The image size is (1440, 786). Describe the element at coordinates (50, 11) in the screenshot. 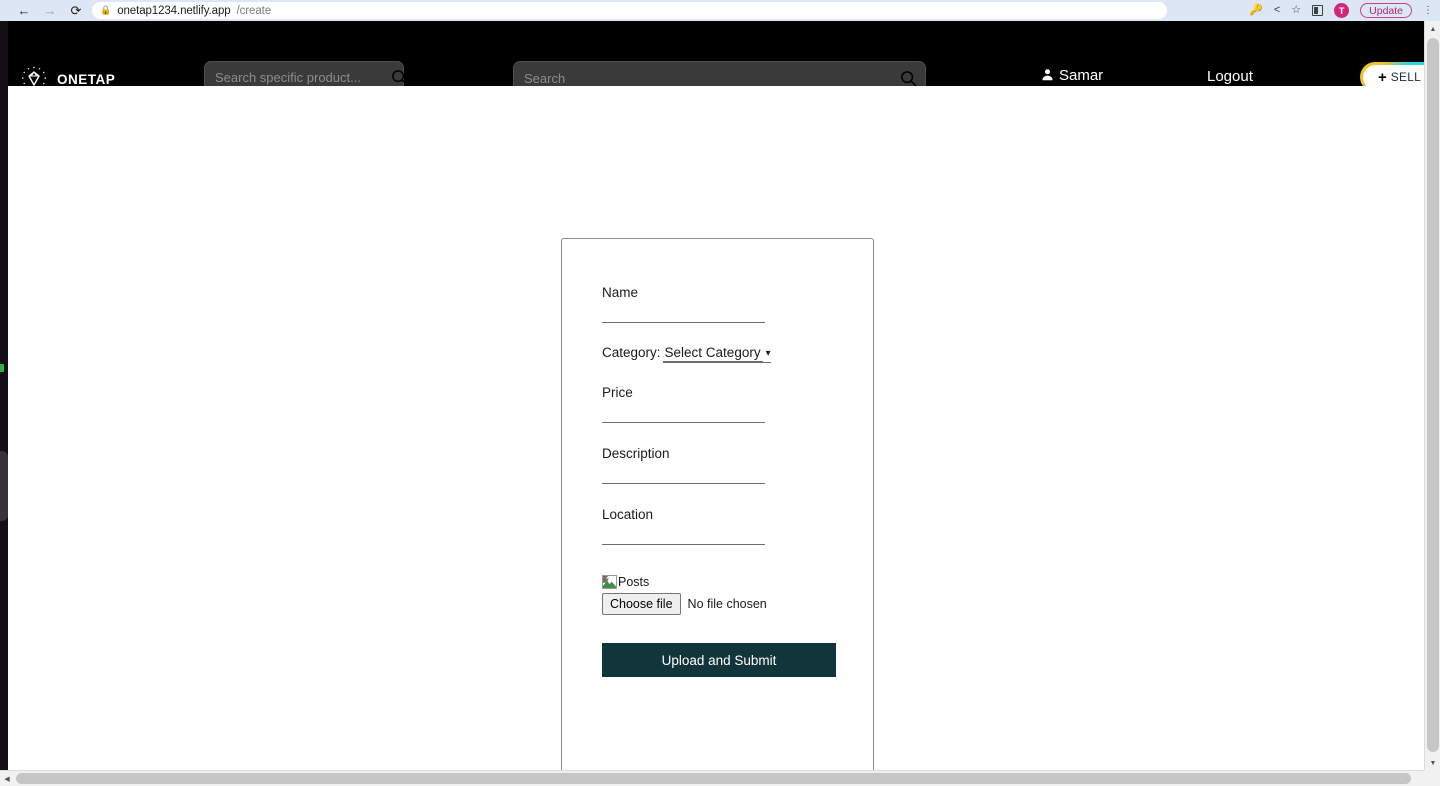

I see `forward-arrow-icon: →` at that location.